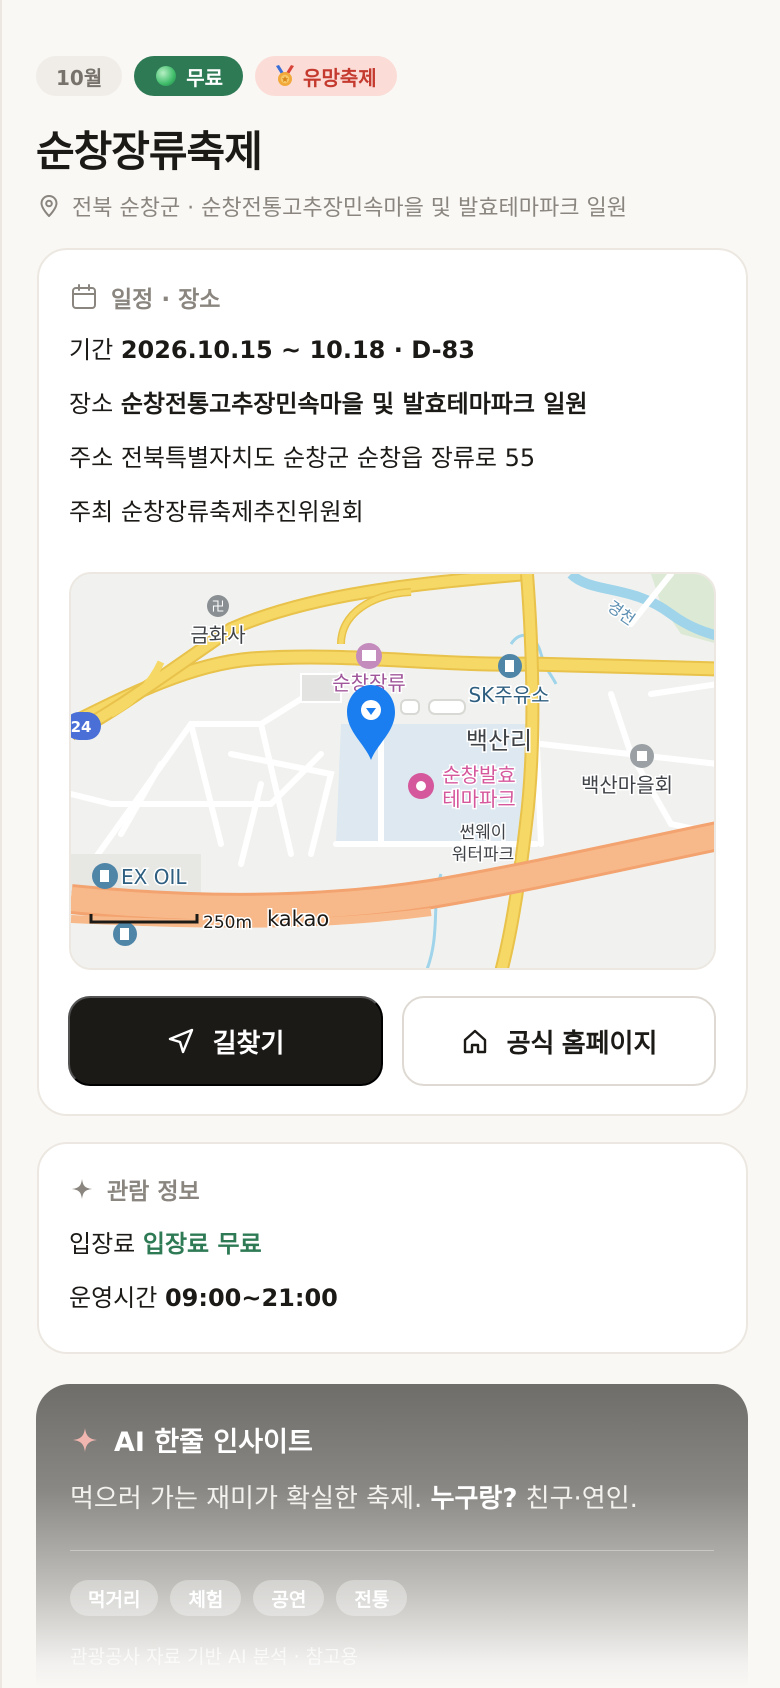 The image size is (780, 1688). I want to click on map-label-village-hall: 백산마을회, so click(627, 785).